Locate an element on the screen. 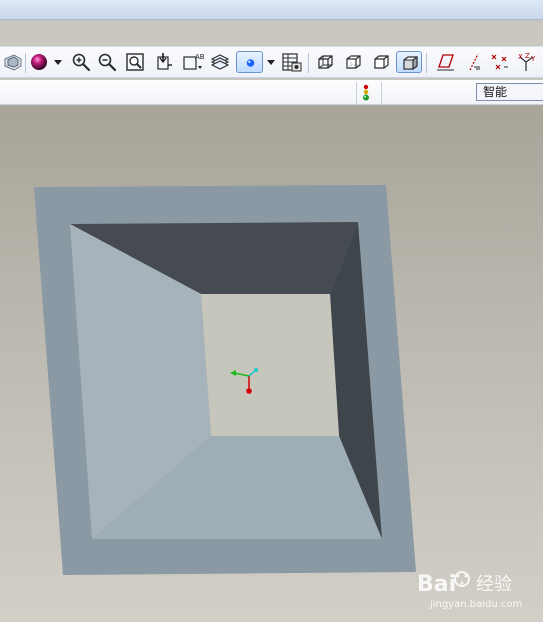 This screenshot has width=543, height=622. appearance-button is located at coordinates (39, 62).